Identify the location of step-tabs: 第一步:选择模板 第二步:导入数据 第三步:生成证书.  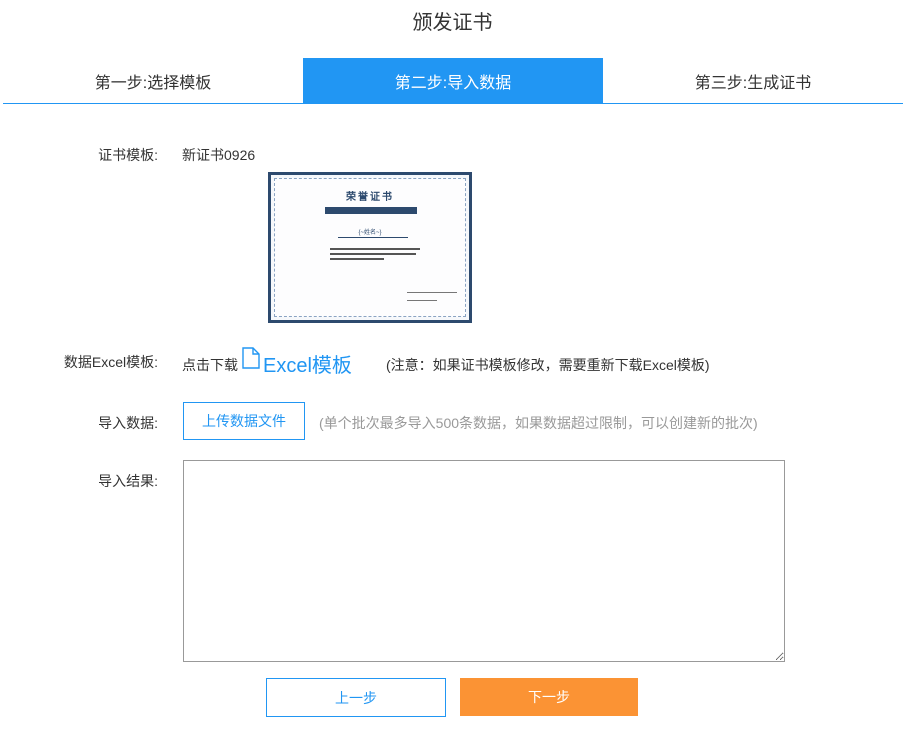
(453, 81).